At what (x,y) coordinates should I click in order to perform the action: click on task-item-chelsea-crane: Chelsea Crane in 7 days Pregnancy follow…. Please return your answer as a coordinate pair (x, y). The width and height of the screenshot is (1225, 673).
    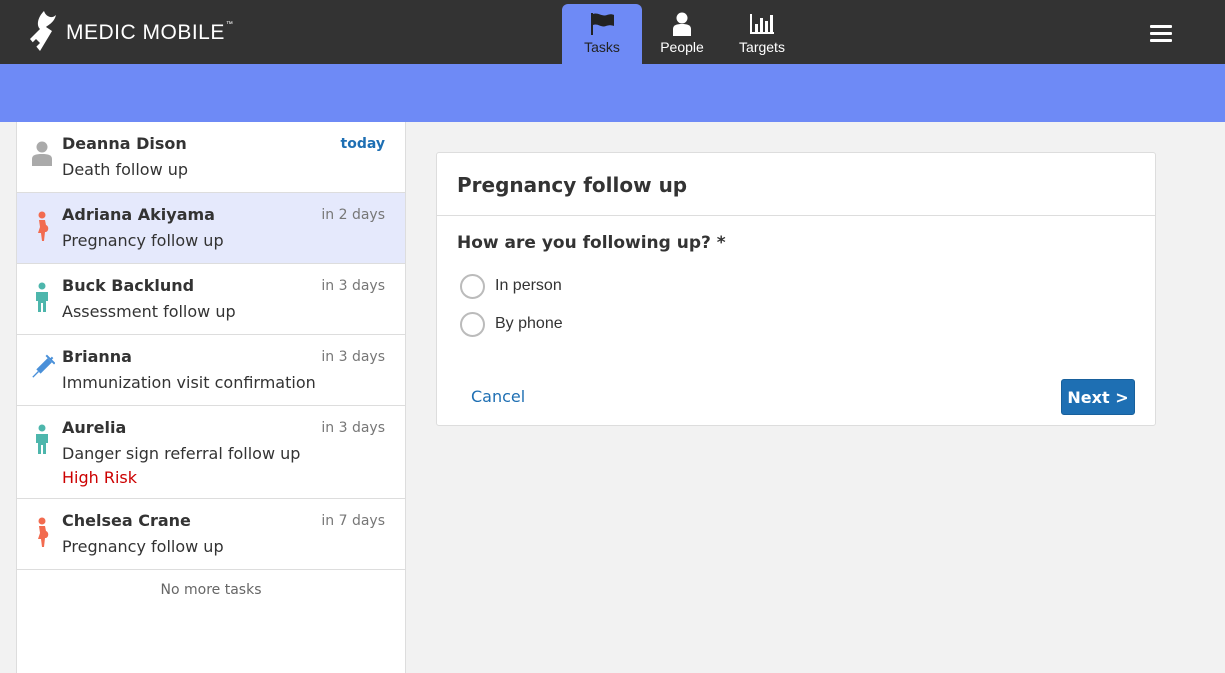
    Looking at the image, I should click on (211, 534).